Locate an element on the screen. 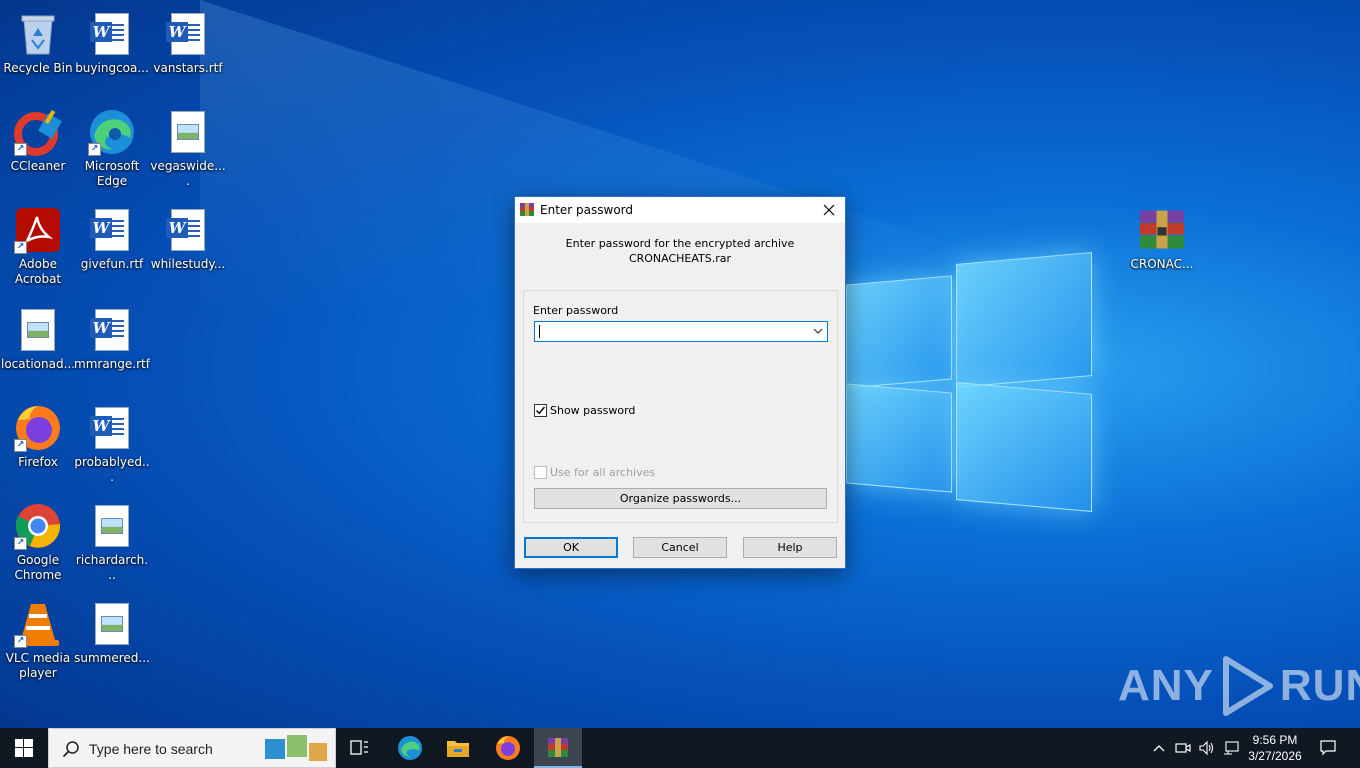  action-center-button is located at coordinates (1328, 748).